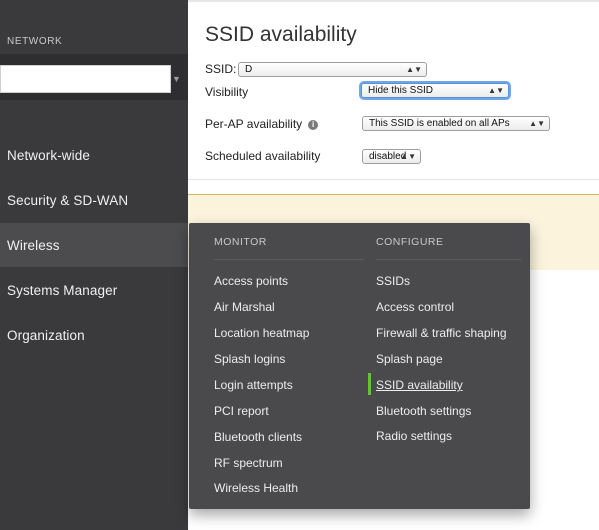 The image size is (599, 530). Describe the element at coordinates (401, 90) in the screenshot. I see `visibility-select-value: Hide this SSID` at that location.